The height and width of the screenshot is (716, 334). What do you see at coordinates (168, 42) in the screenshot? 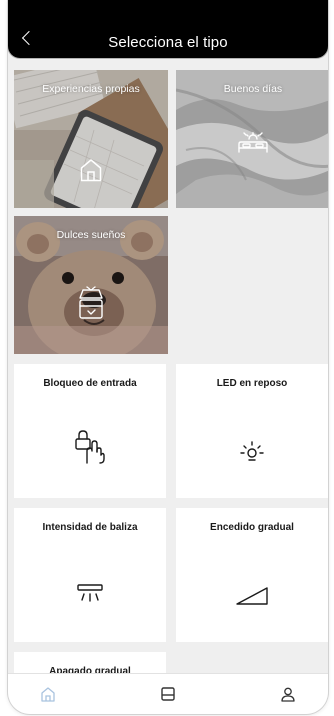
I see `page-title: Selecciona el tipo` at bounding box center [168, 42].